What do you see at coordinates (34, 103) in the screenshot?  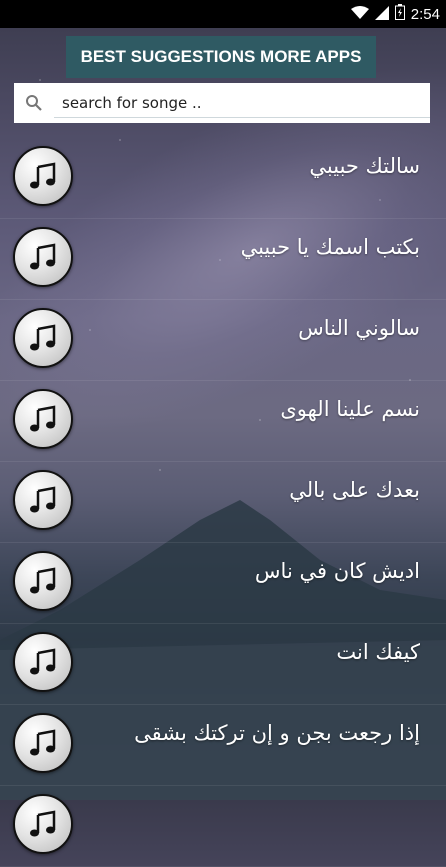 I see `search-icon` at bounding box center [34, 103].